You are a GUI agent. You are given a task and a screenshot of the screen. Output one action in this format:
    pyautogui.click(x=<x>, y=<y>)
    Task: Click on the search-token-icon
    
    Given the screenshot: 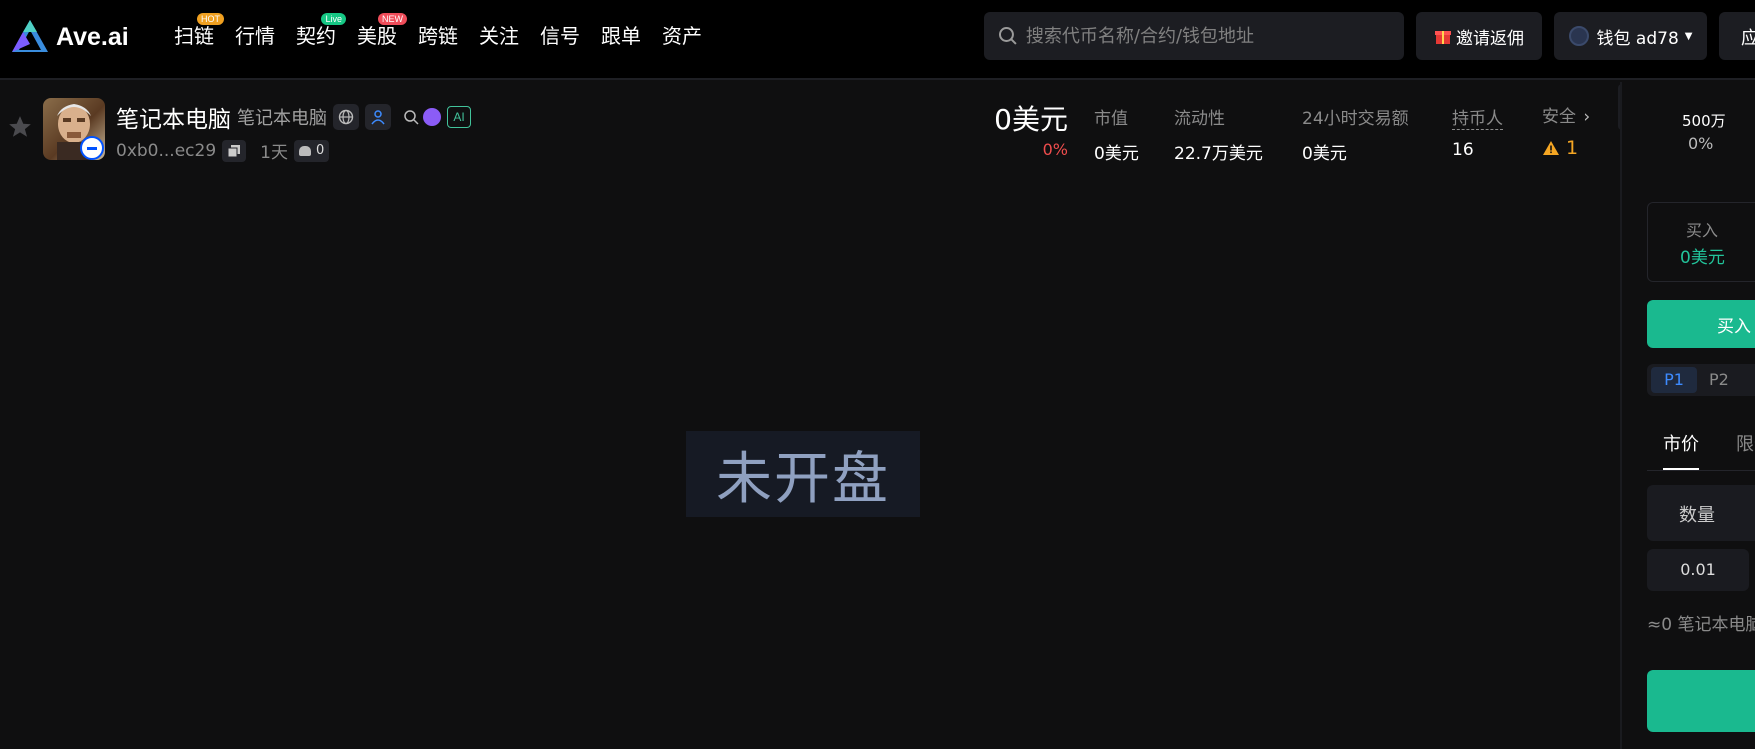 What is the action you would take?
    pyautogui.click(x=411, y=117)
    